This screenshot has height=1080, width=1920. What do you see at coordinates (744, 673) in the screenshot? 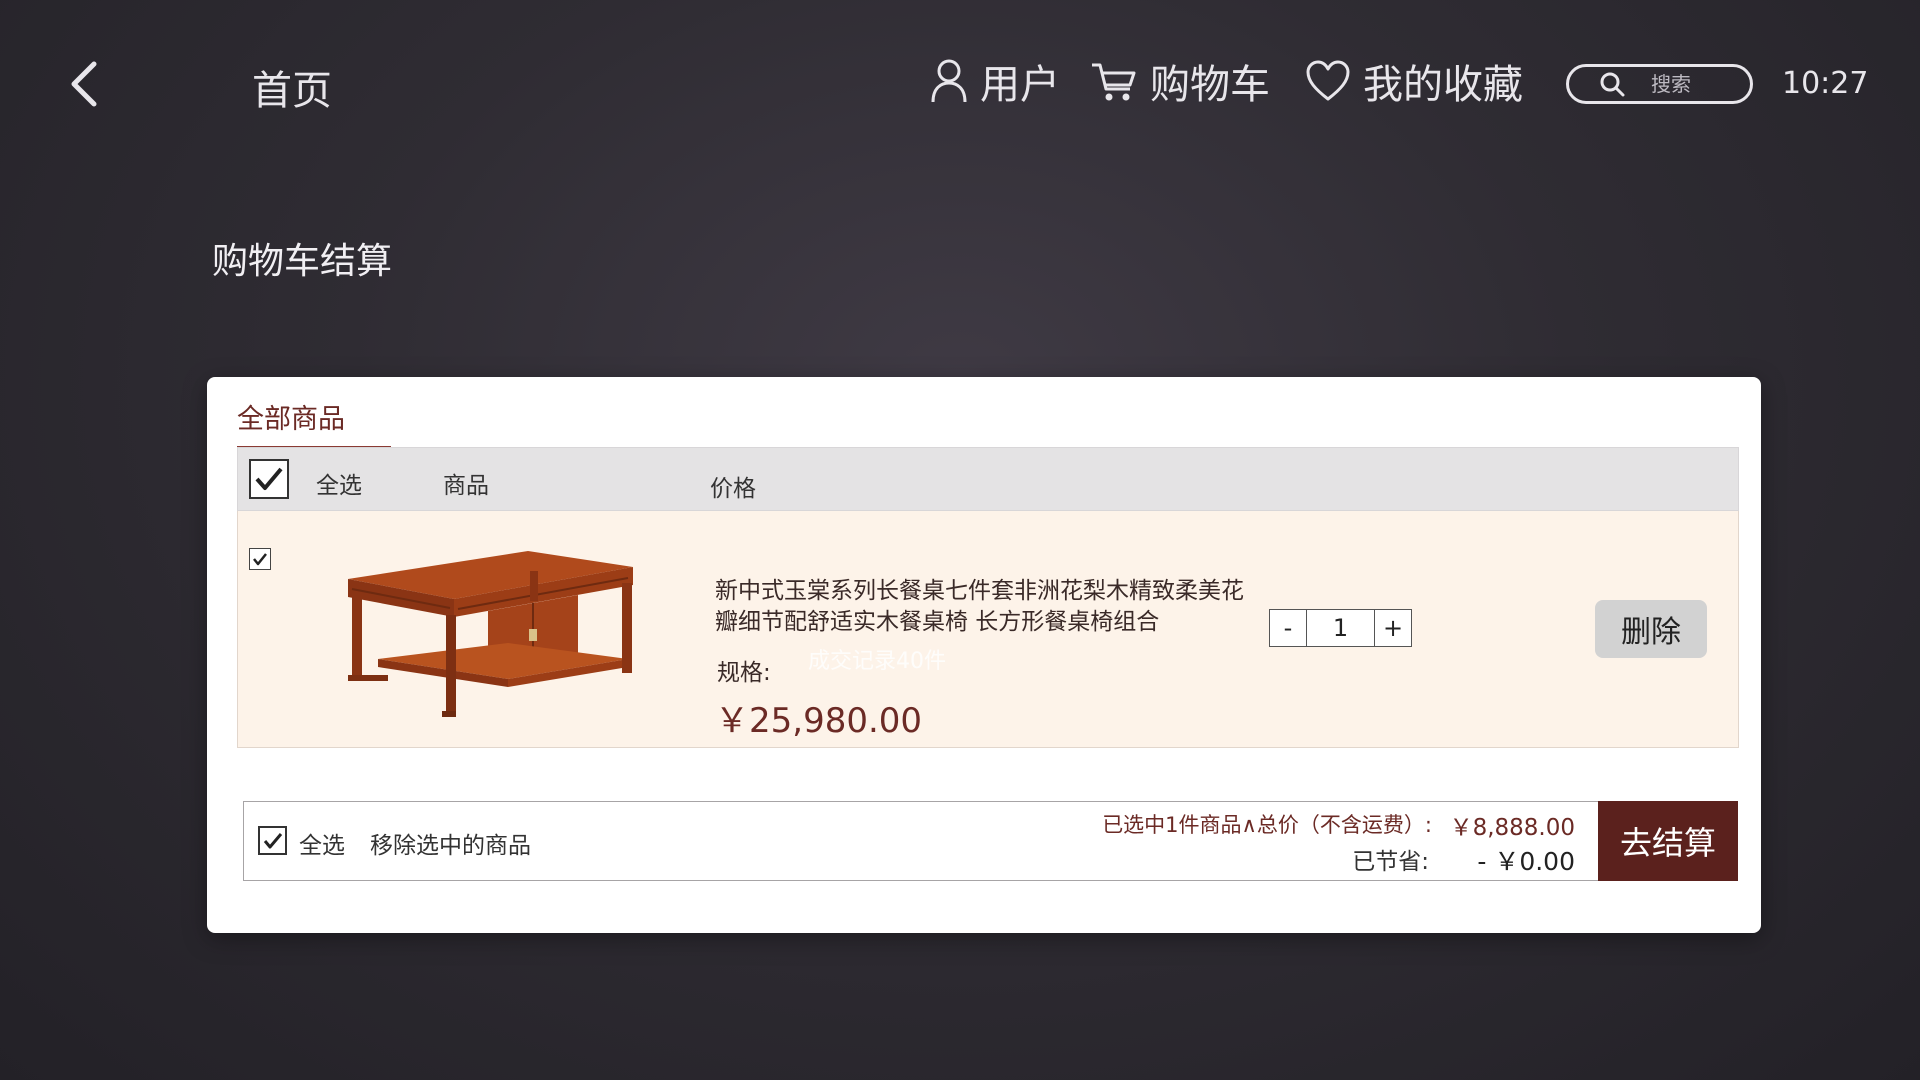
I see `spec-label: 规格:` at bounding box center [744, 673].